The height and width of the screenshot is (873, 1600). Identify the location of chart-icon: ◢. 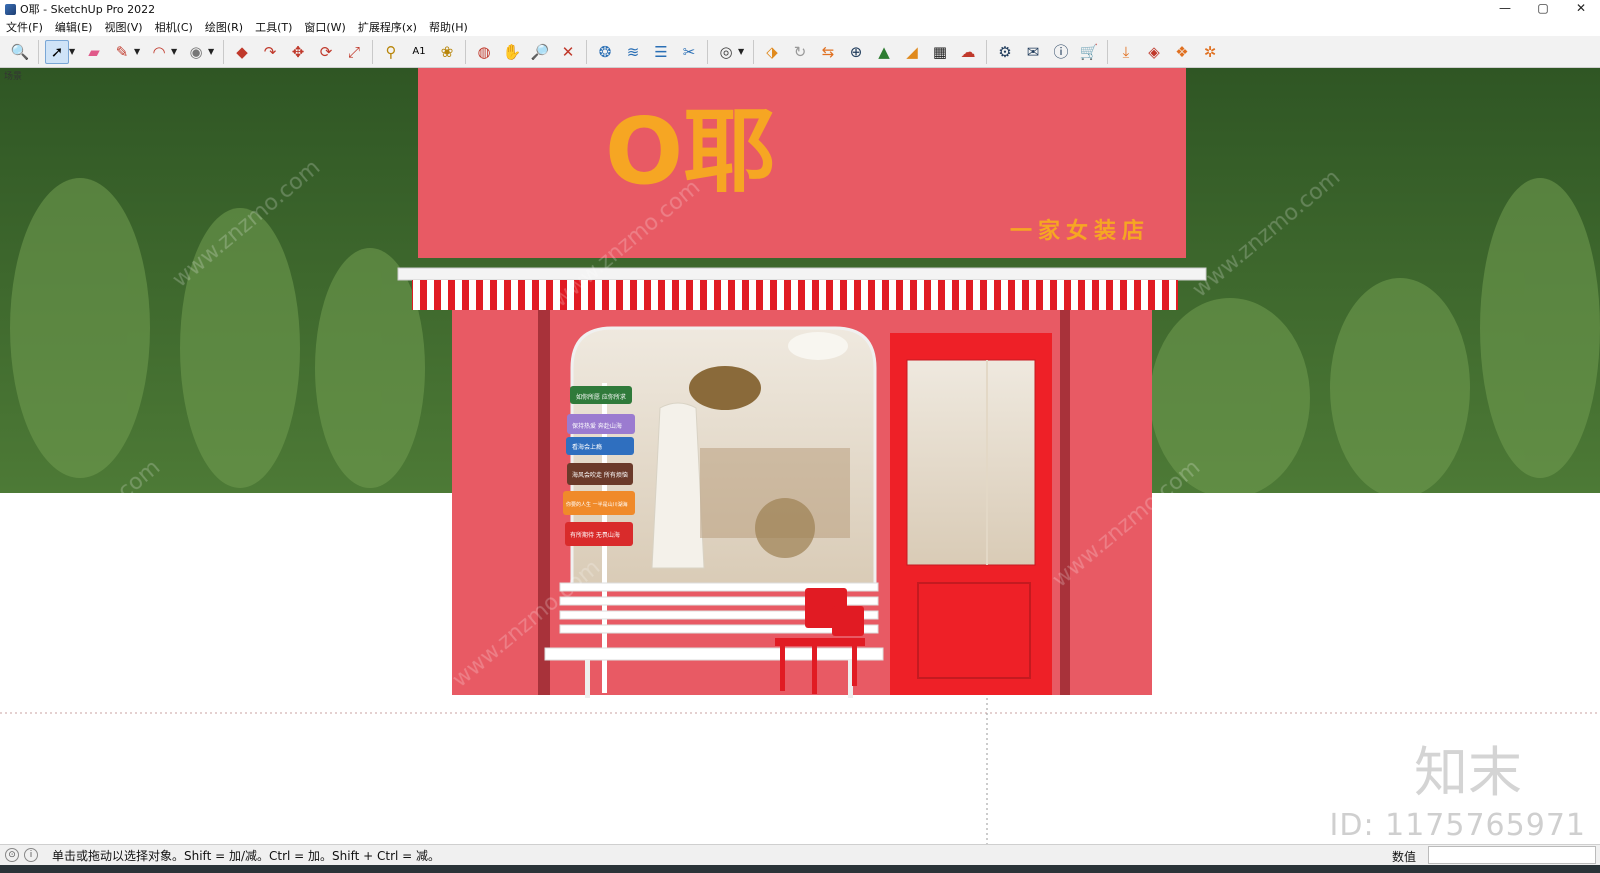
(912, 52).